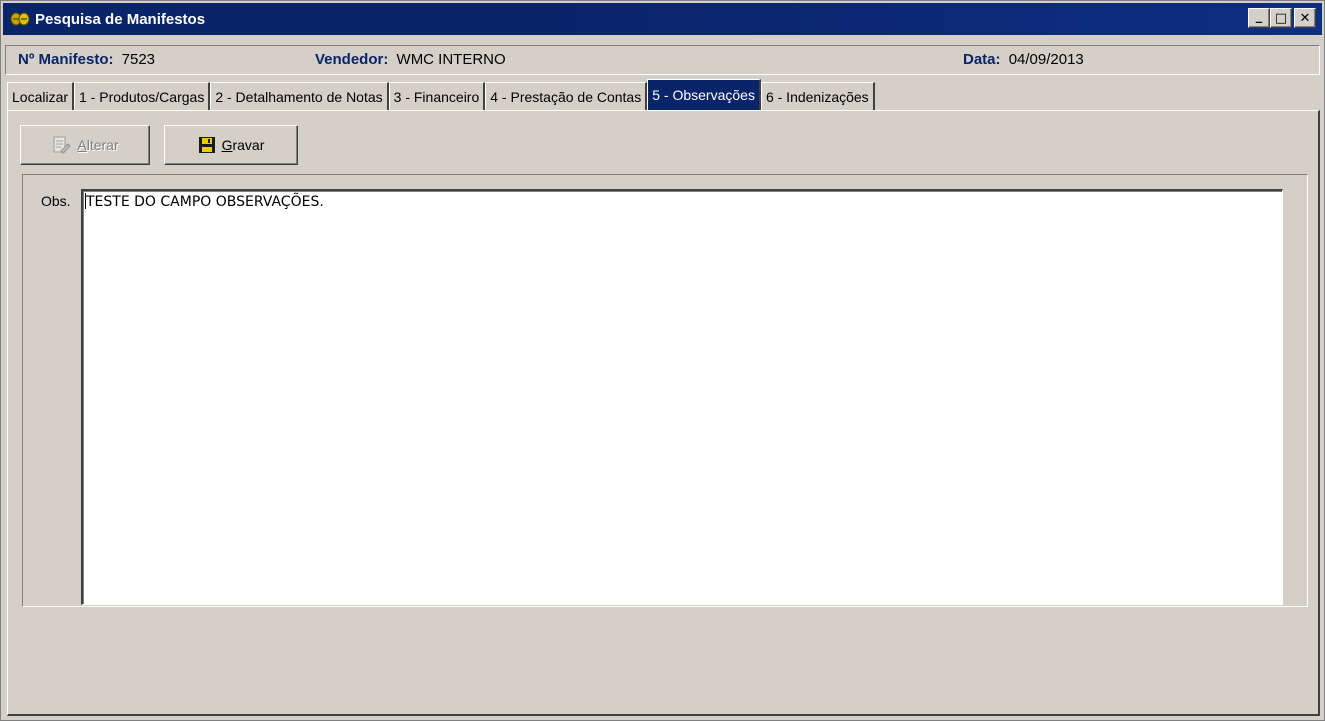 Image resolution: width=1325 pixels, height=721 pixels. I want to click on minimize-button: _, so click(1259, 18).